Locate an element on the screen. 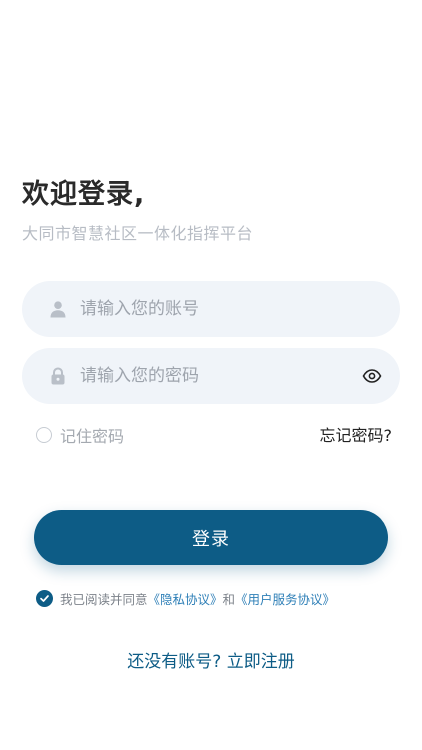 The image size is (422, 750). register-link: 还没有账号? 立即注册 is located at coordinates (210, 662).